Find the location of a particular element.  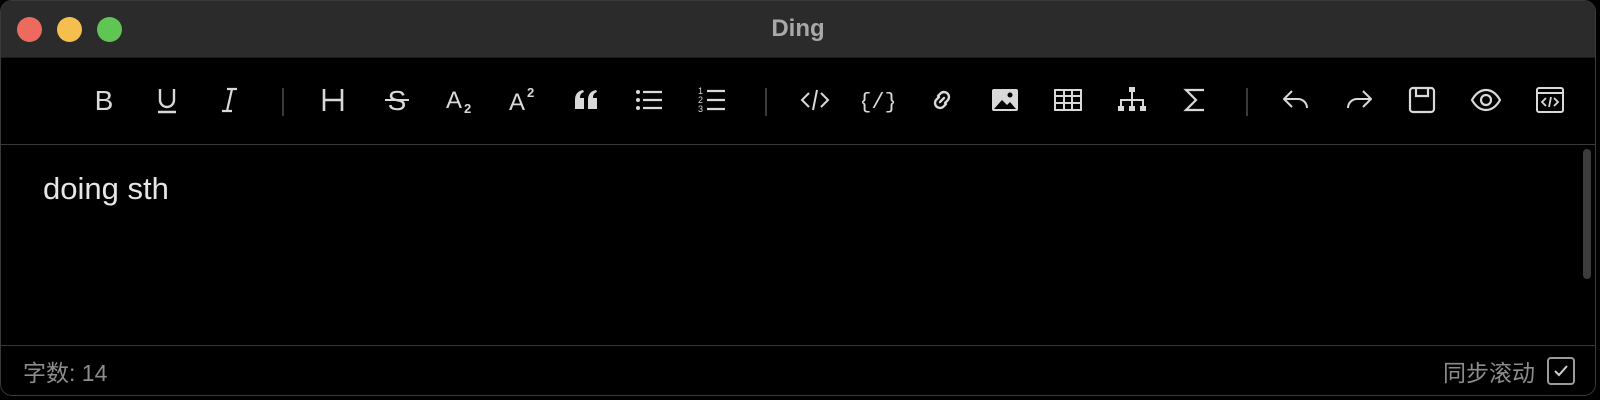

table-button is located at coordinates (1068, 100).